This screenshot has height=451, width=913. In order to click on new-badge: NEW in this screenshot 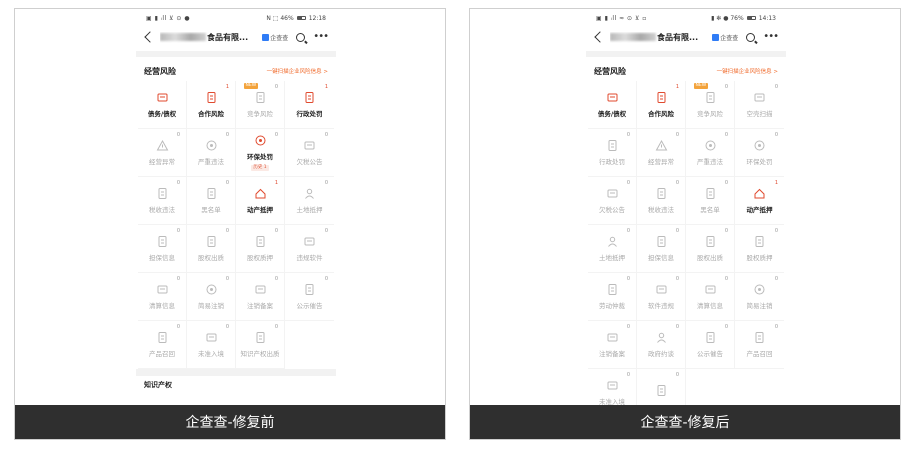, I will do `click(701, 86)`.